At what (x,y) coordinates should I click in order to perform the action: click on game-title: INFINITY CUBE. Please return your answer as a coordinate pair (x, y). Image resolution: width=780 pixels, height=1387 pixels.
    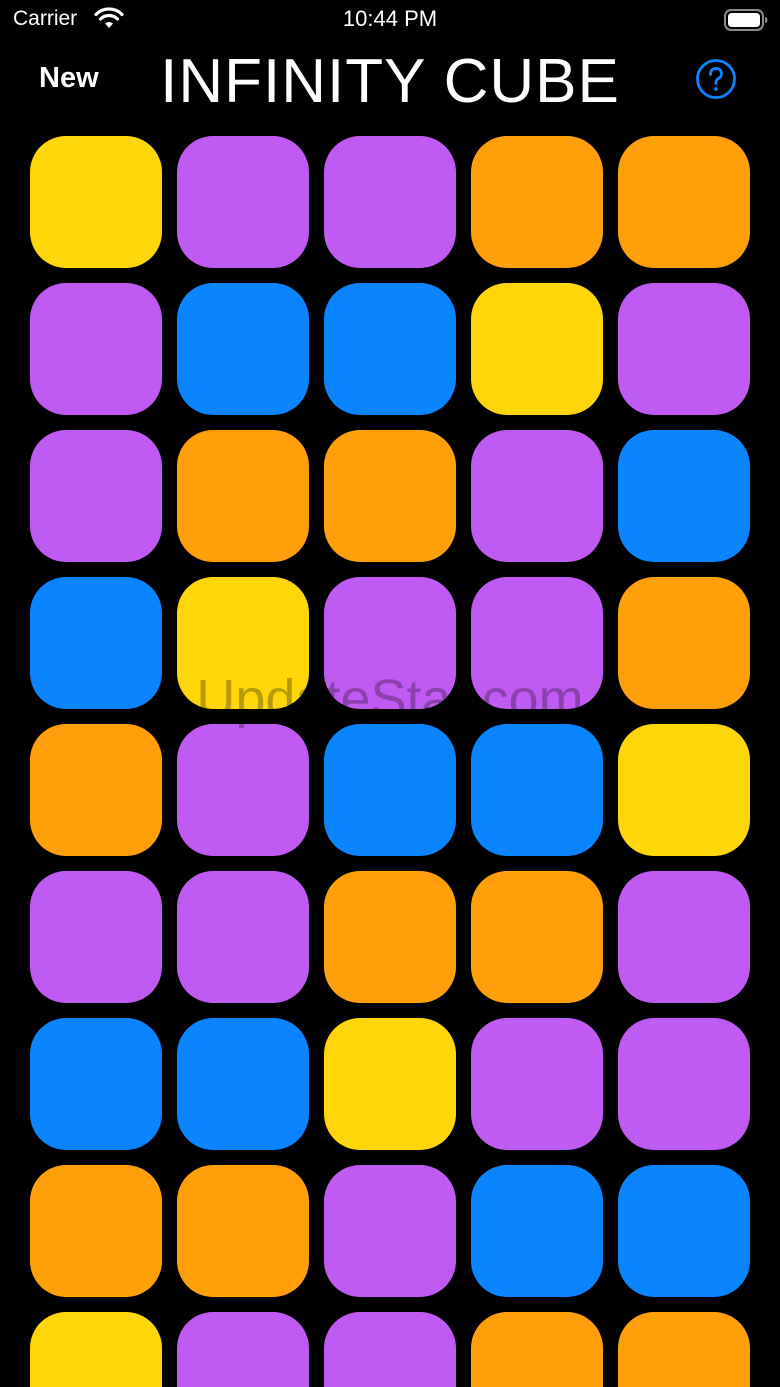
    Looking at the image, I should click on (390, 81).